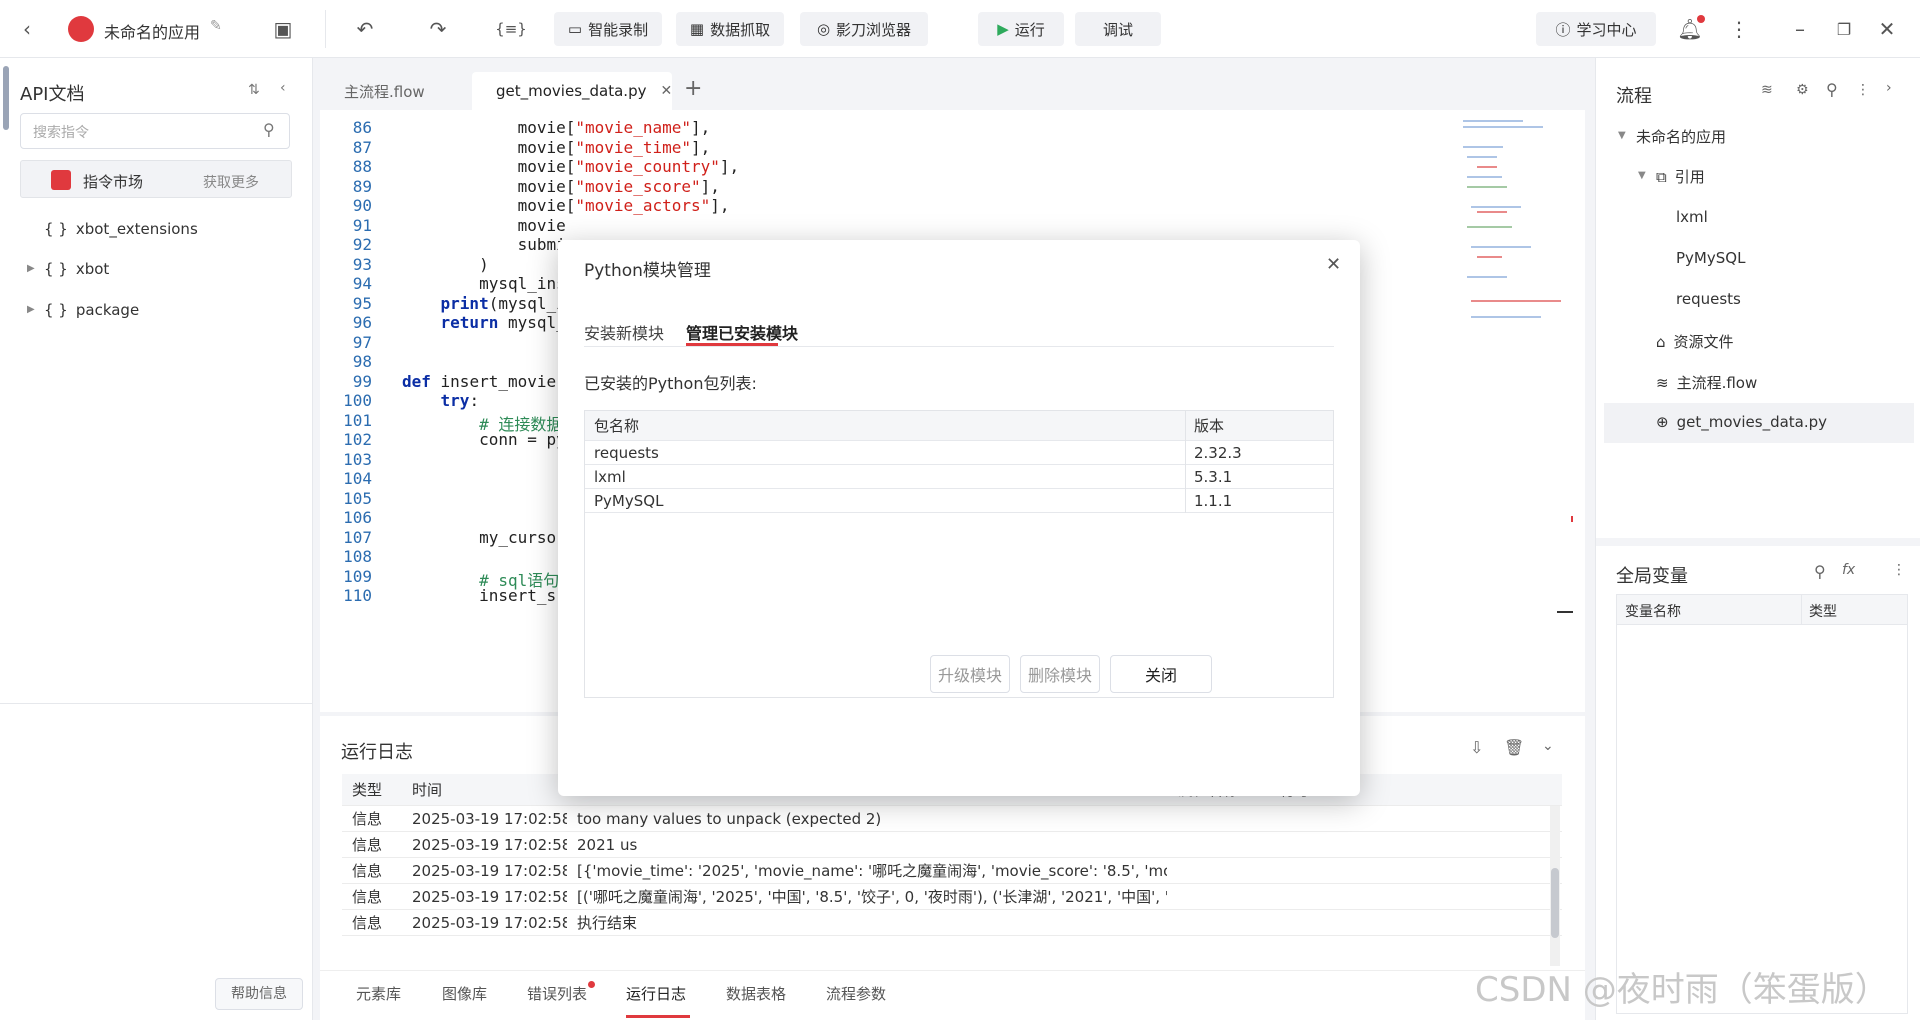 Image resolution: width=1920 pixels, height=1020 pixels. Describe the element at coordinates (91, 310) in the screenshot. I see `tree-node-package: { } package` at that location.